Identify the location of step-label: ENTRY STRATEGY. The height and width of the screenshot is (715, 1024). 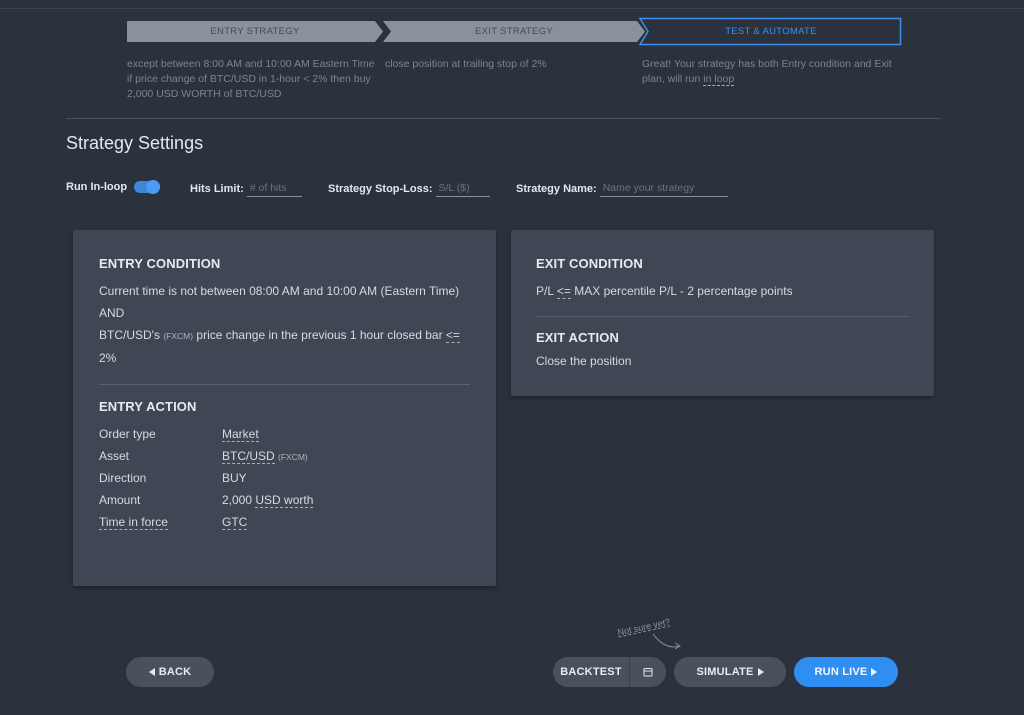
(255, 31).